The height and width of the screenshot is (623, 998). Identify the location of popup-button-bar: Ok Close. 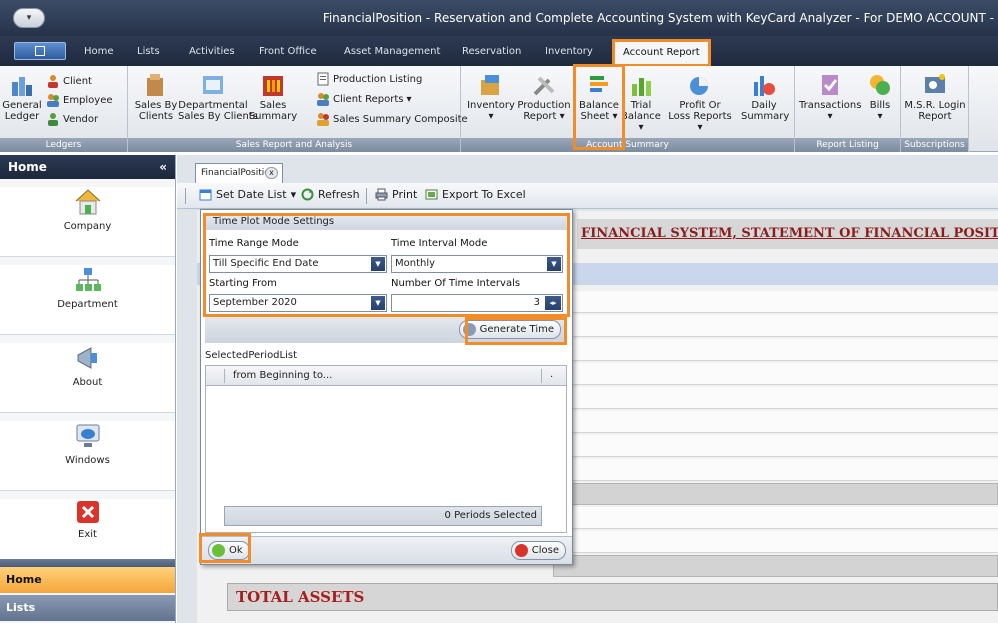
(386, 550).